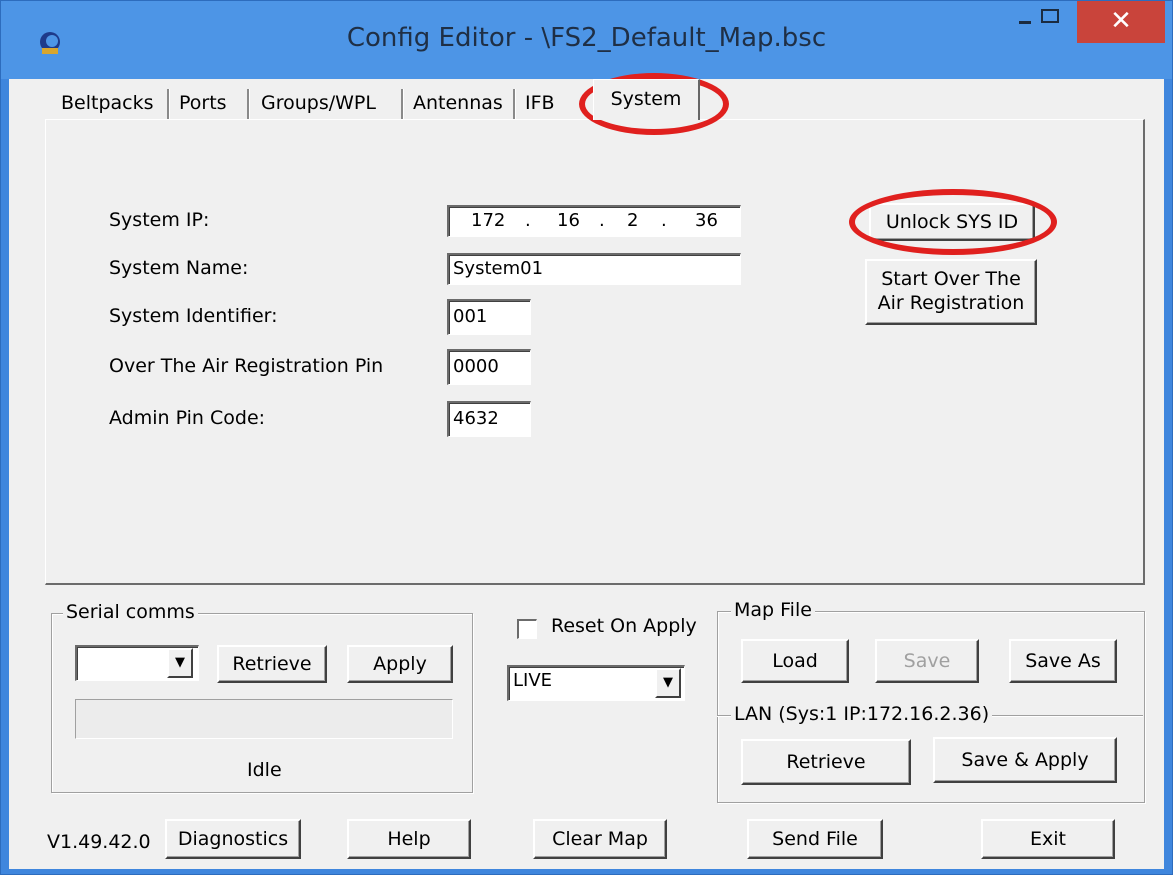 The width and height of the screenshot is (1173, 875). What do you see at coordinates (624, 626) in the screenshot?
I see `reset-on-apply-label: Reset On Apply` at bounding box center [624, 626].